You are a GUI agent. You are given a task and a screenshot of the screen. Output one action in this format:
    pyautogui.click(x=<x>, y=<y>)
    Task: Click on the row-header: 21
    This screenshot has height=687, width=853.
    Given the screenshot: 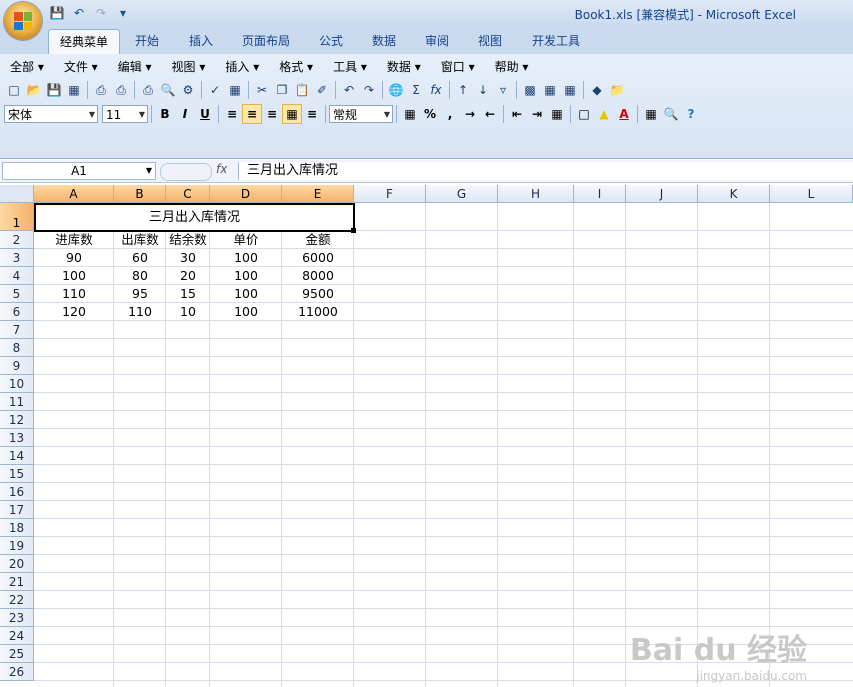 What is the action you would take?
    pyautogui.click(x=17, y=582)
    